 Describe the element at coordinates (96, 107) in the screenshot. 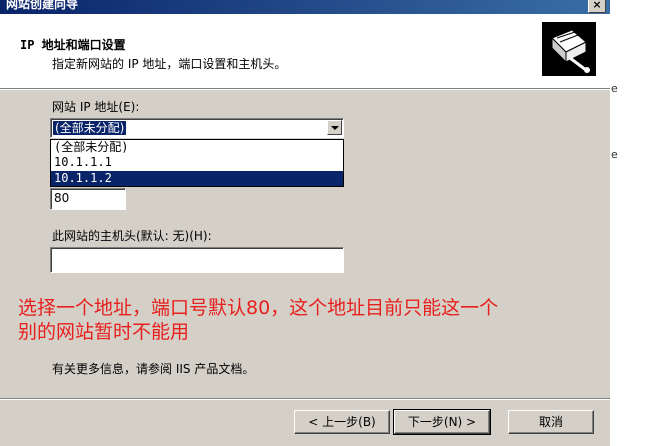

I see `ip-address-label: 网站 IP 地址(E):` at that location.